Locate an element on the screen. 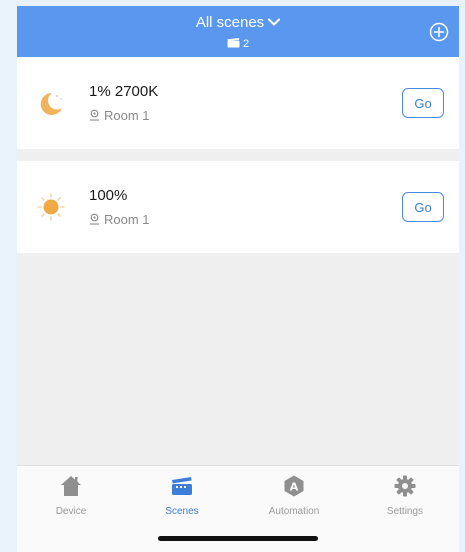  tab-device-label: Device is located at coordinates (71, 511).